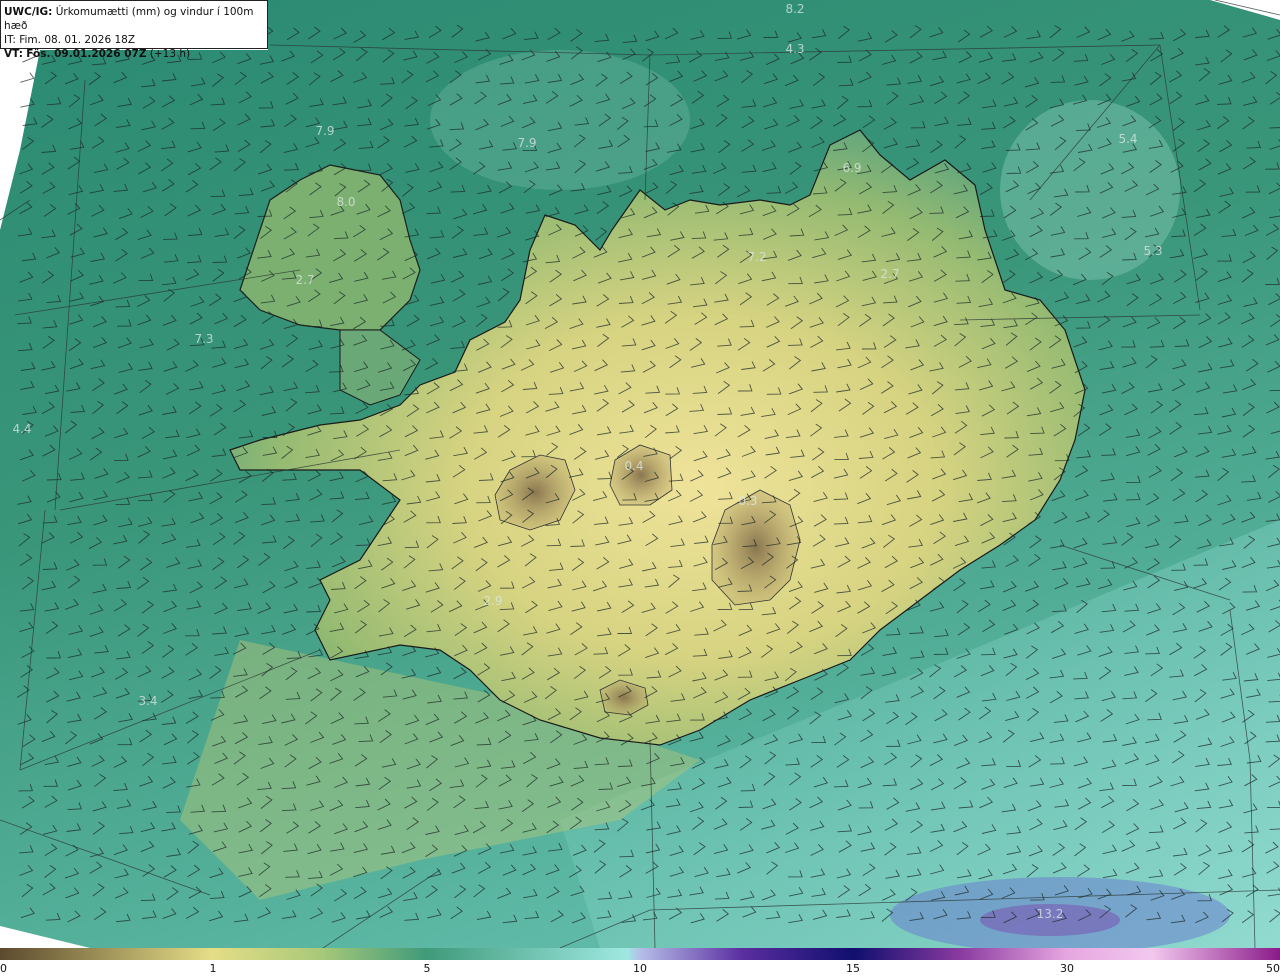 The height and width of the screenshot is (978, 1280). Describe the element at coordinates (794, 49) in the screenshot. I see `precip-value-label: 4.3` at that location.